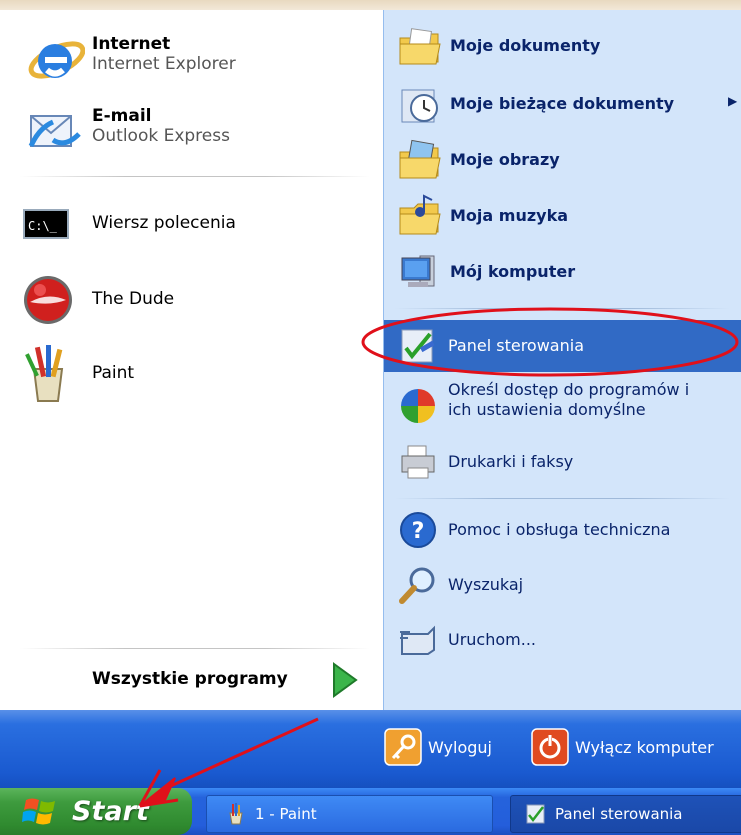  Describe the element at coordinates (562, 498) in the screenshot. I see `settings-separator` at that location.